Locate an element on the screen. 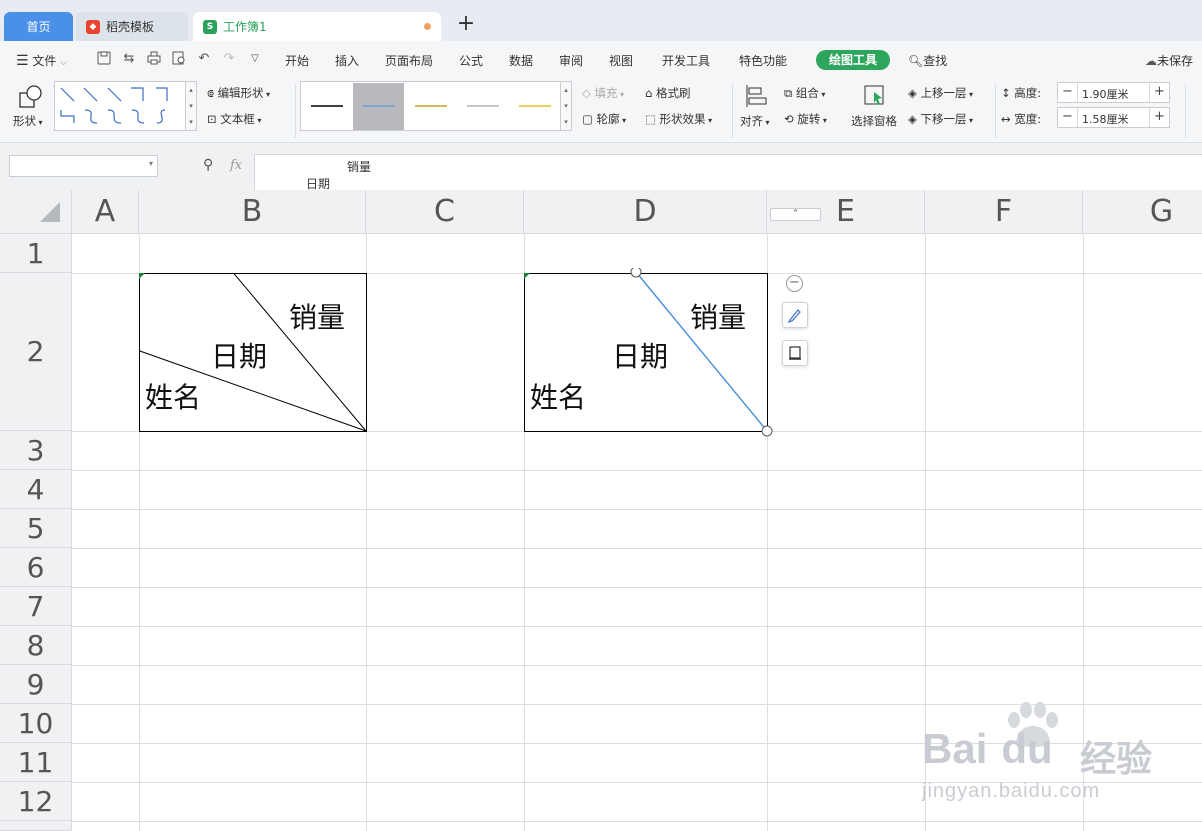  shapes-button: 形状 ▾ is located at coordinates (28, 121).